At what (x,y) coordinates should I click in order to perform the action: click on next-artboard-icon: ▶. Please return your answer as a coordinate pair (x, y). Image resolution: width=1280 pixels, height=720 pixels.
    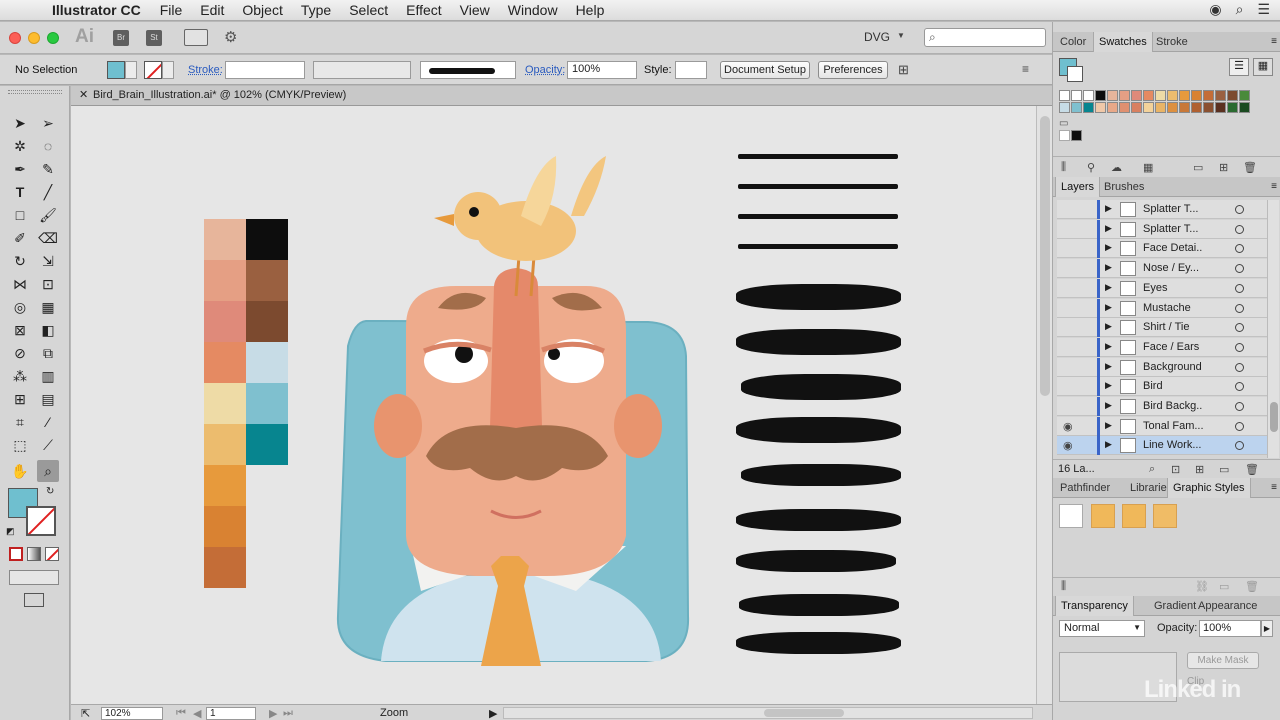
    Looking at the image, I should click on (273, 713).